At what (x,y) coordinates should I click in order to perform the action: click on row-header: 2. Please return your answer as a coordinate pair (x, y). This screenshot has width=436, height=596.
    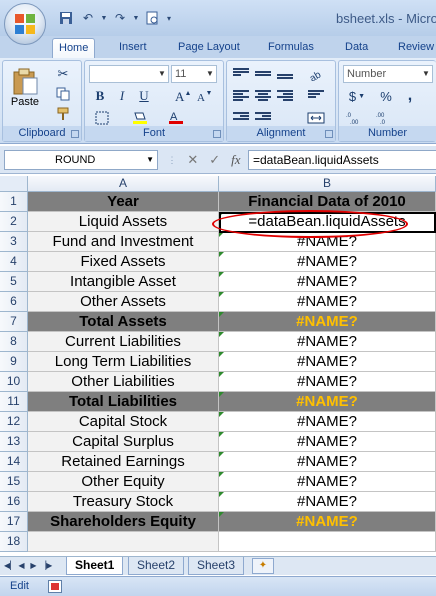
    Looking at the image, I should click on (14, 222).